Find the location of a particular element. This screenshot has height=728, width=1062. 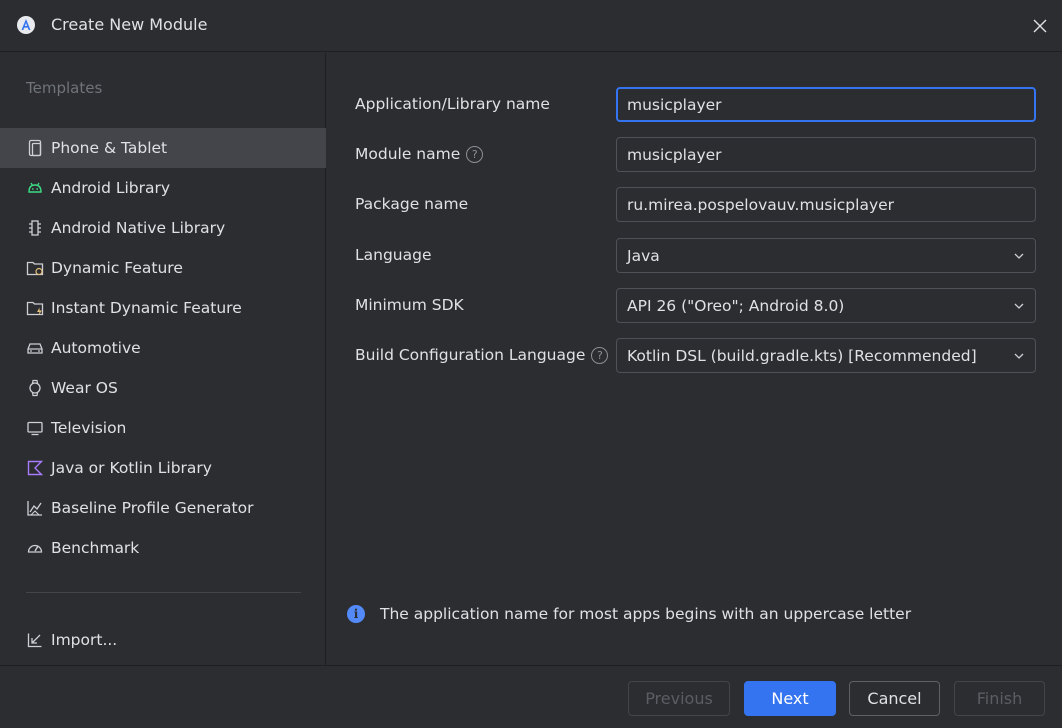

sidebar-item-wear-os: Wear OS is located at coordinates (163, 388).